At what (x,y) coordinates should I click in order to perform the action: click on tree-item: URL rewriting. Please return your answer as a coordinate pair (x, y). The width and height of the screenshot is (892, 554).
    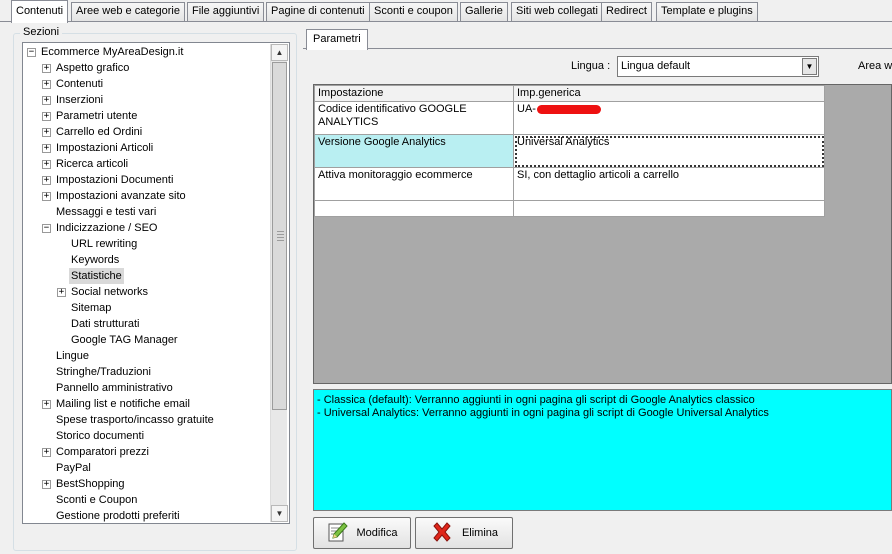
    Looking at the image, I should click on (146, 244).